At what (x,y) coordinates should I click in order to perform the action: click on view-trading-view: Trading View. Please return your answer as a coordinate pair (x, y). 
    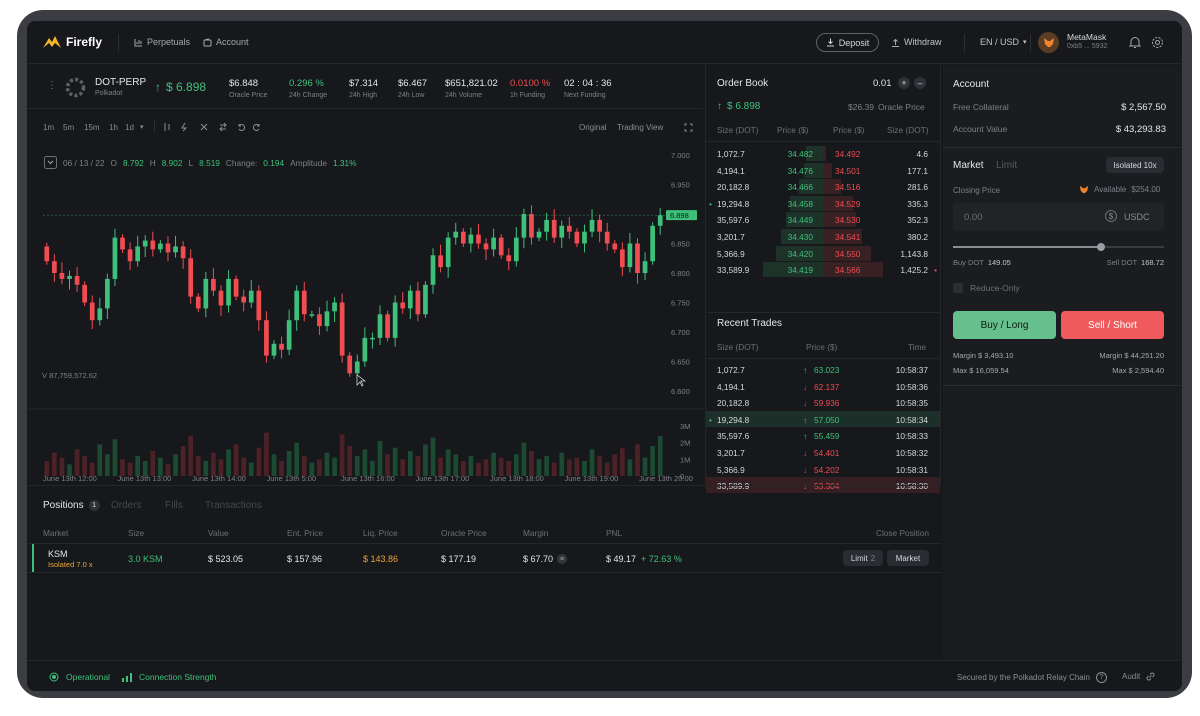
    Looking at the image, I should click on (640, 127).